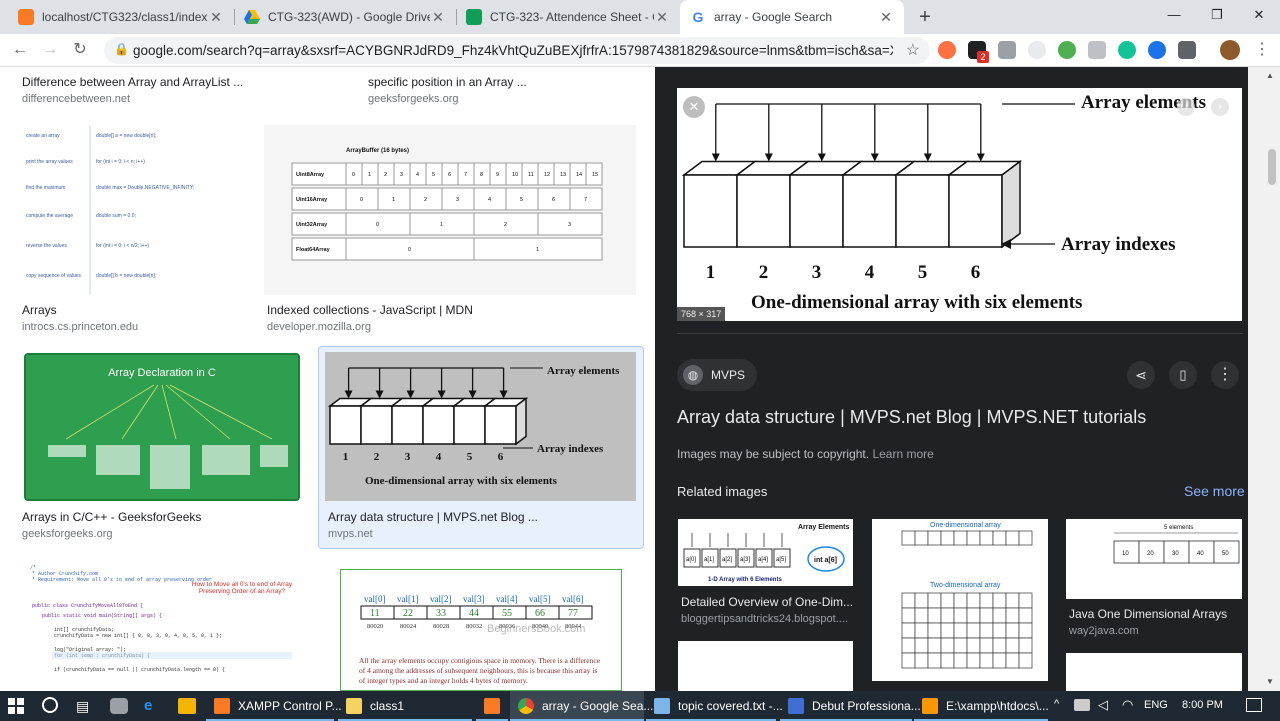 Image resolution: width=1280 pixels, height=721 pixels. I want to click on arraybuffer-cell-label: 0, so click(377, 225).